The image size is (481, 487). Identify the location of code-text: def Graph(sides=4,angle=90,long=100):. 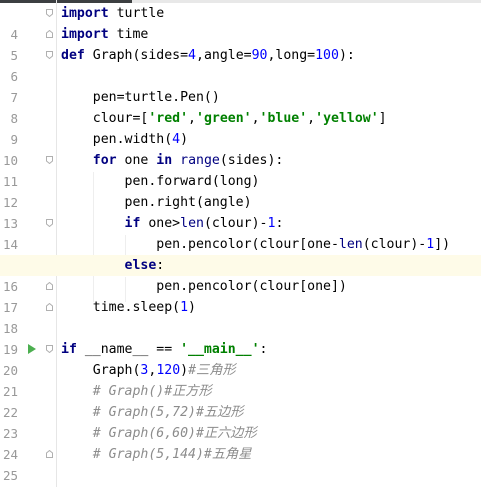
(208, 55).